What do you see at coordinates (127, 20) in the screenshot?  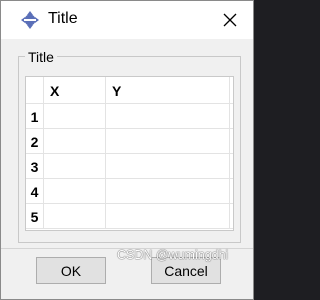 I see `title-bar: Title` at bounding box center [127, 20].